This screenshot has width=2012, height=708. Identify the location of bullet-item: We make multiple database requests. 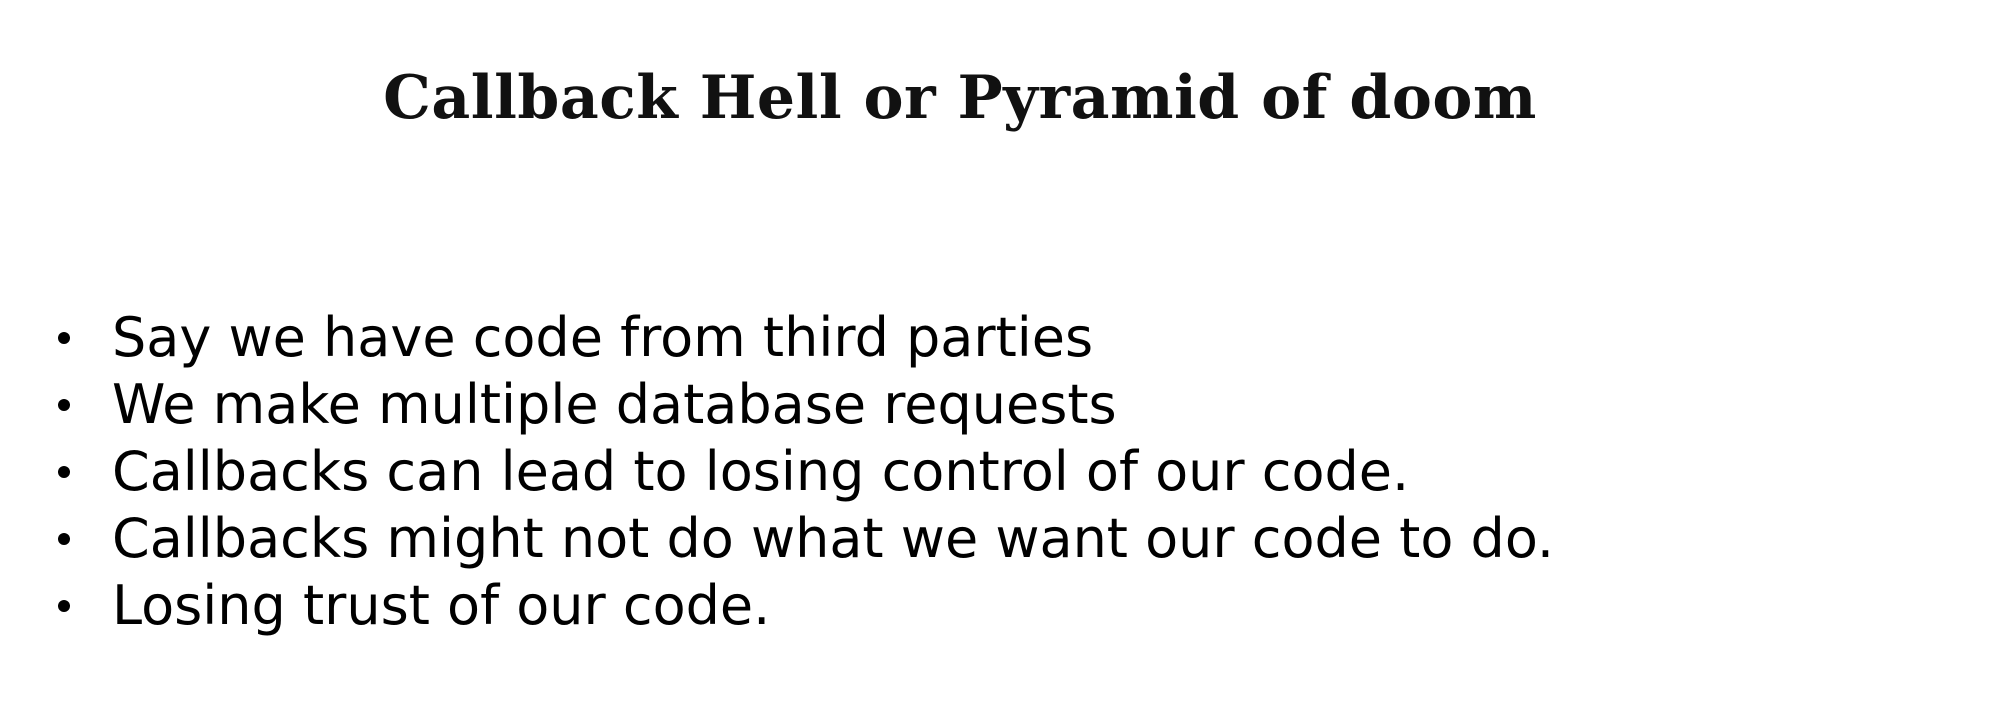
(802, 404).